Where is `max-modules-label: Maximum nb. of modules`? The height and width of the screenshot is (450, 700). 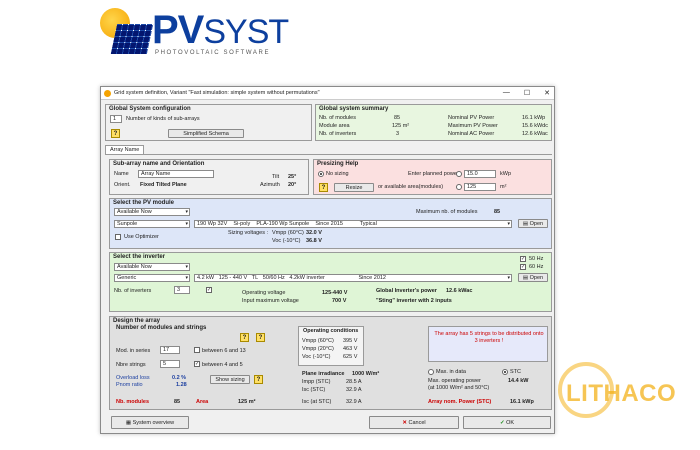 max-modules-label: Maximum nb. of modules is located at coordinates (447, 212).